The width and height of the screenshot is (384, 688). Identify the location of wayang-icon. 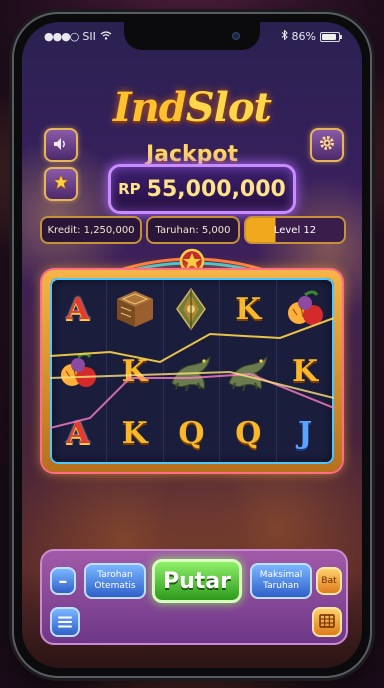
(192, 309).